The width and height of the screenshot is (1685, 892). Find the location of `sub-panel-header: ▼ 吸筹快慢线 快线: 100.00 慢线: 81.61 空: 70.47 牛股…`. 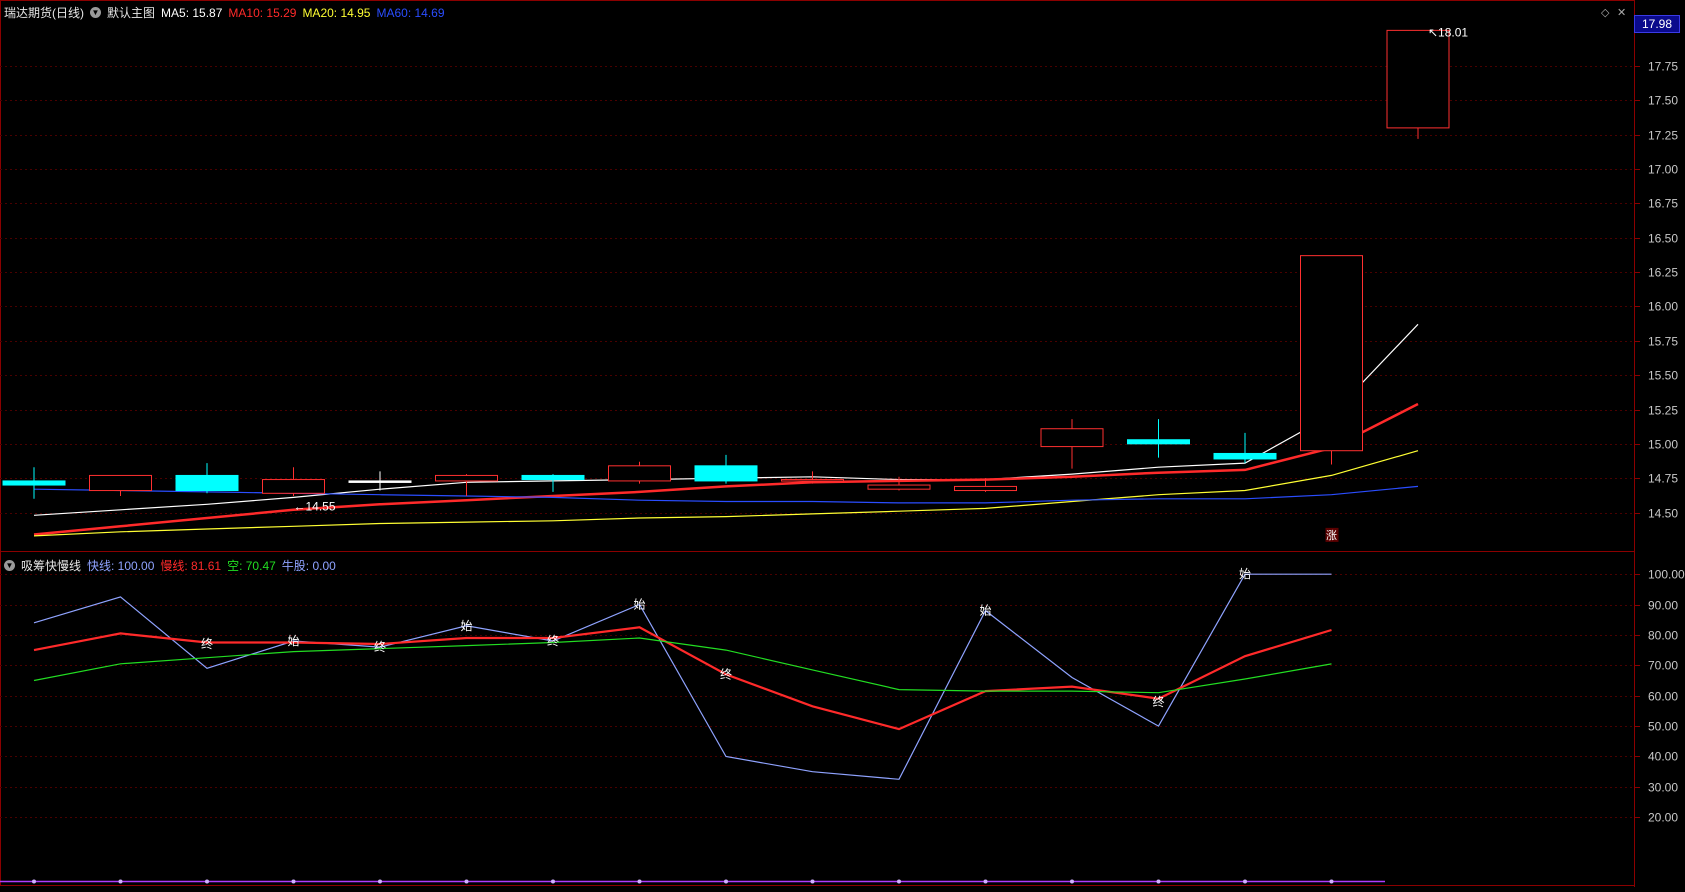

sub-panel-header: ▼ 吸筹快慢线 快线: 100.00 慢线: 81.61 空: 70.47 牛股… is located at coordinates (170, 565).